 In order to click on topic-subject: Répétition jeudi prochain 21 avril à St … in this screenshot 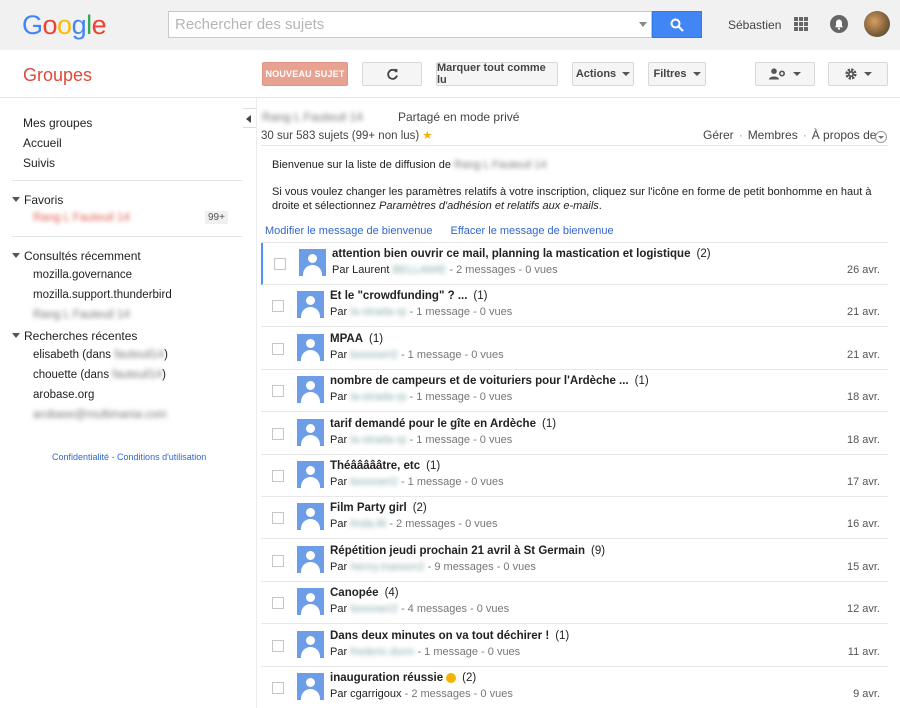, I will do `click(467, 551)`.